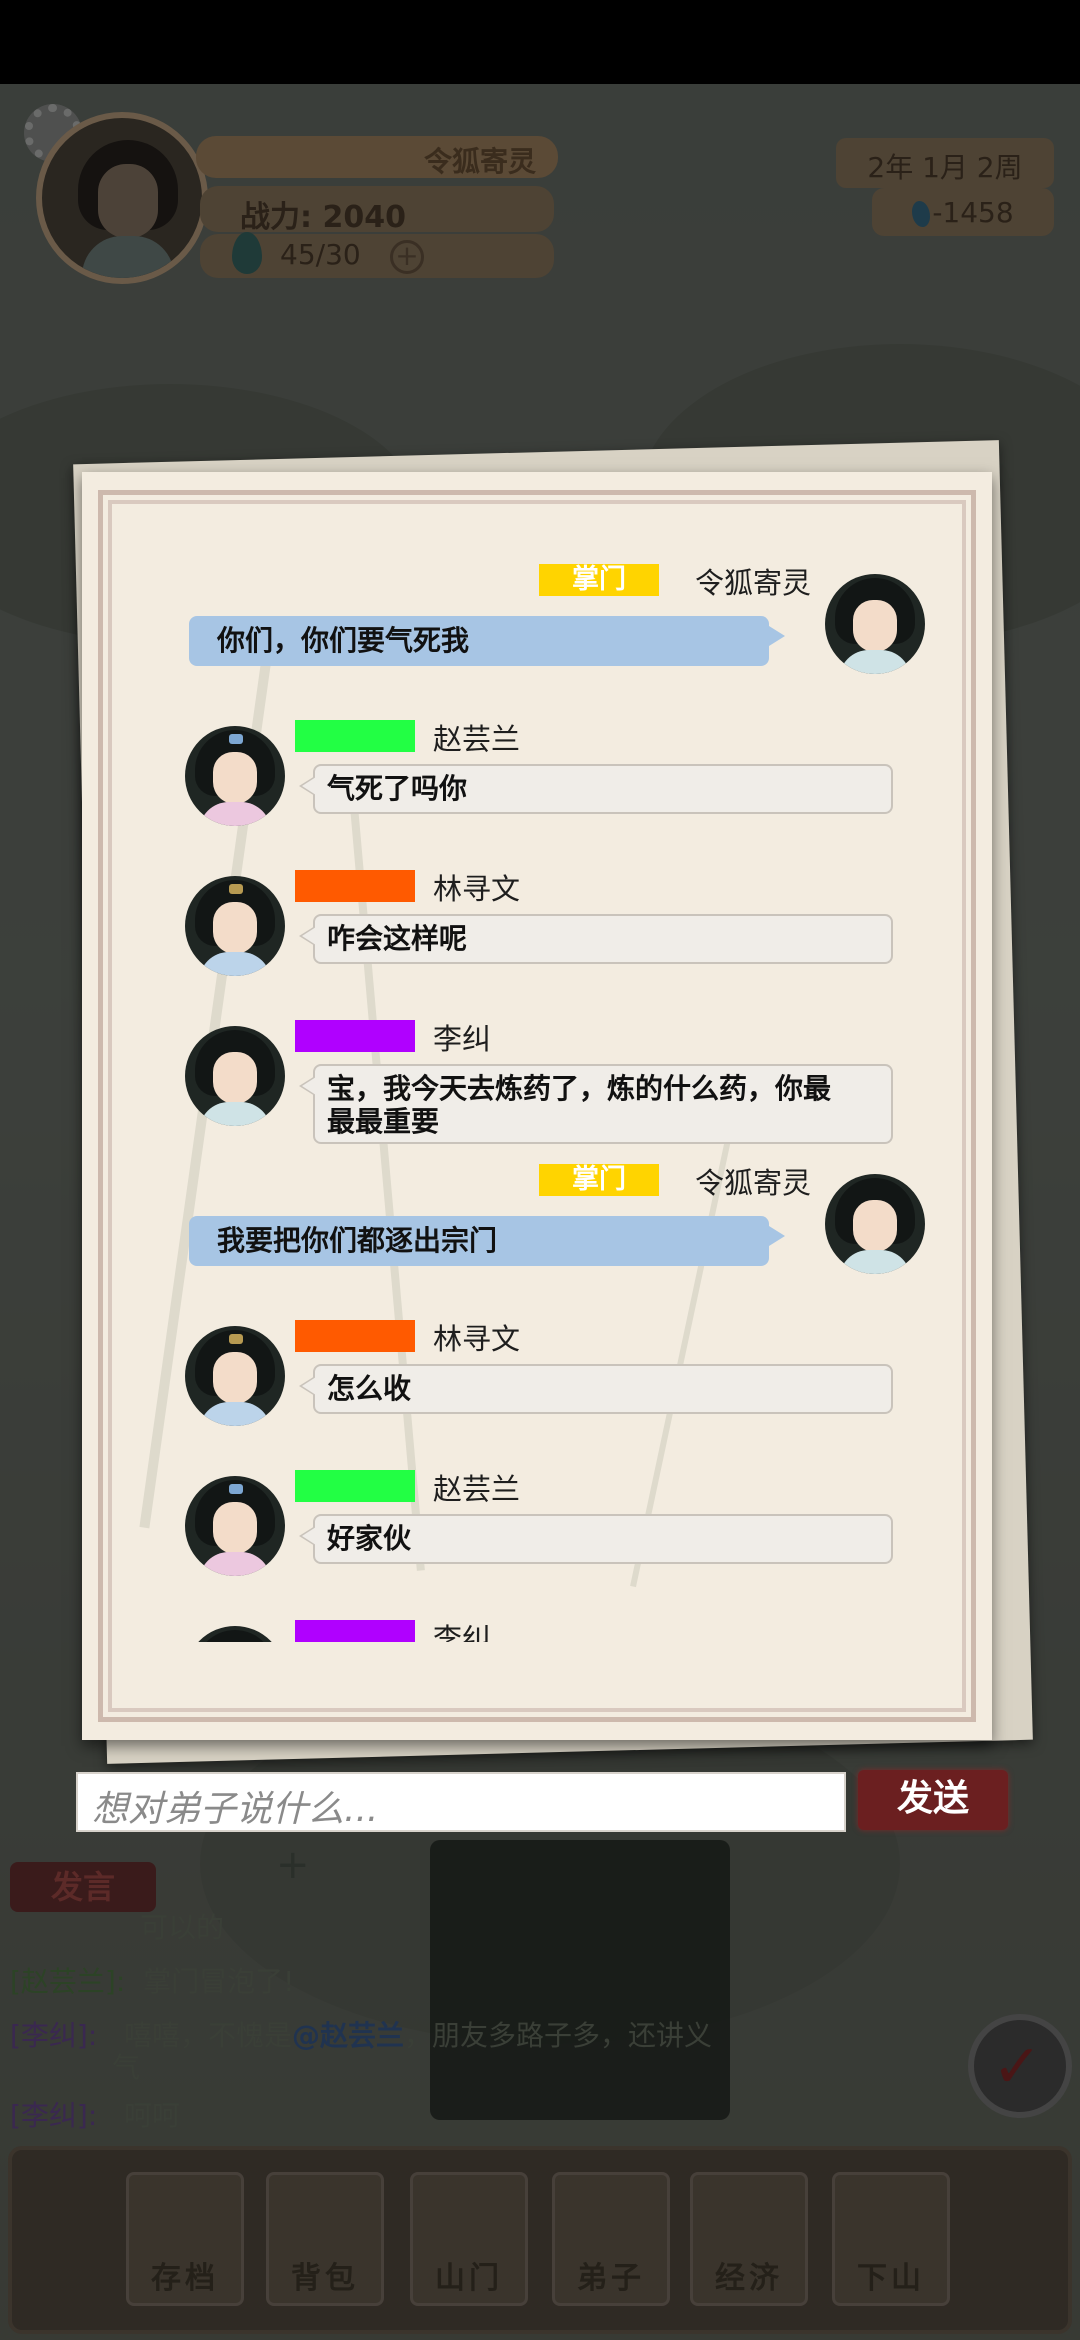 The height and width of the screenshot is (2340, 1080). Describe the element at coordinates (945, 163) in the screenshot. I see `game-date: 2年 1月 2周` at that location.